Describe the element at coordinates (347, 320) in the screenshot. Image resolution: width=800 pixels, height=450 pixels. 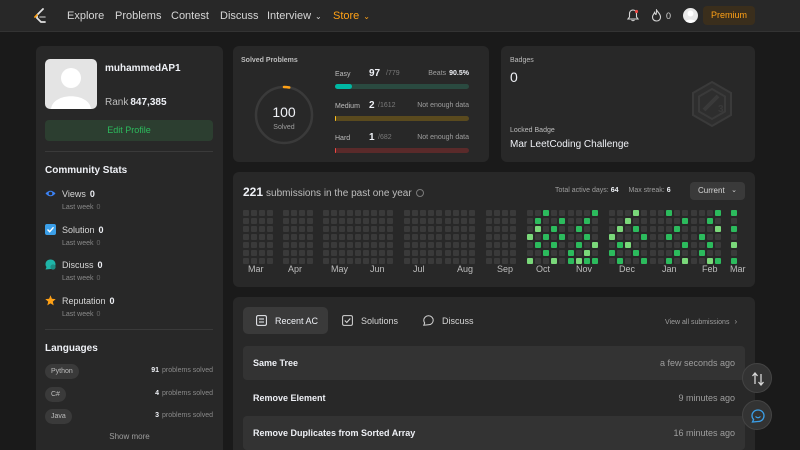
I see `solutions-icon` at that location.